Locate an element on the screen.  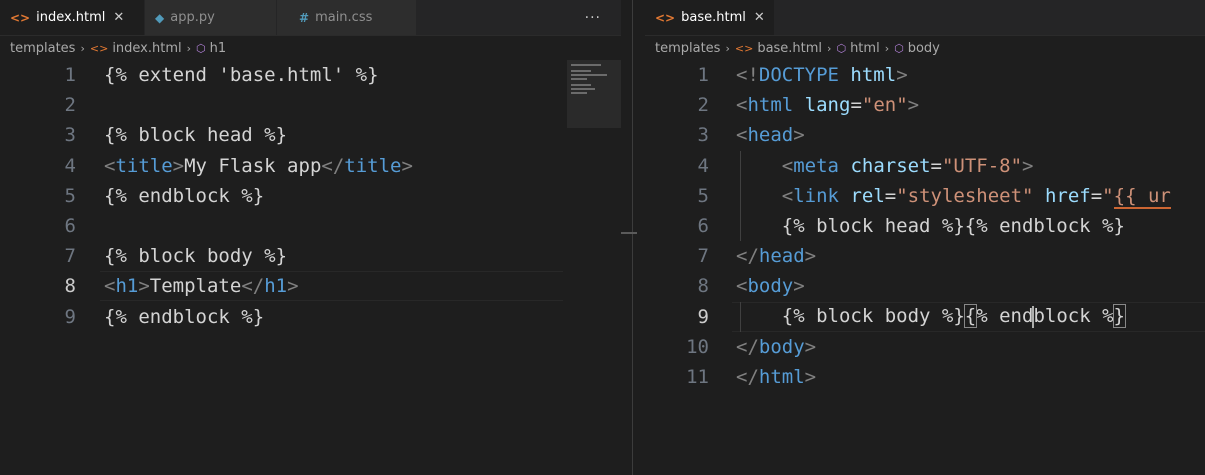
line-number: 6 is located at coordinates (703, 226).